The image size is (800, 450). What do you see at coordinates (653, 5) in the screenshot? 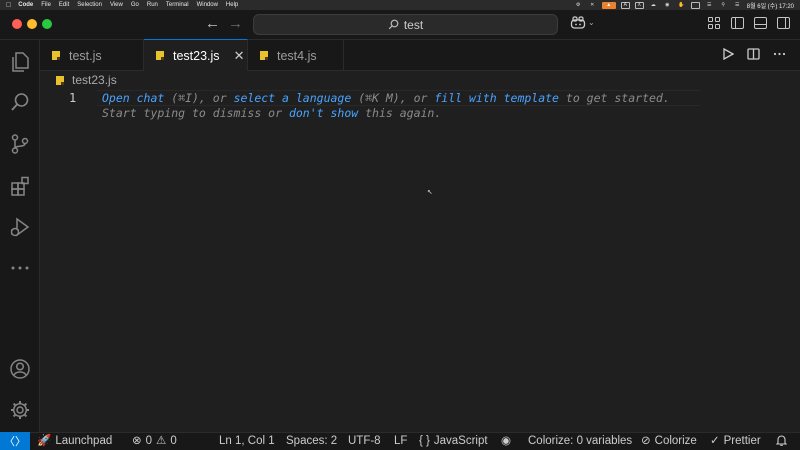
I see `cloud-tray-icon: ☁` at bounding box center [653, 5].